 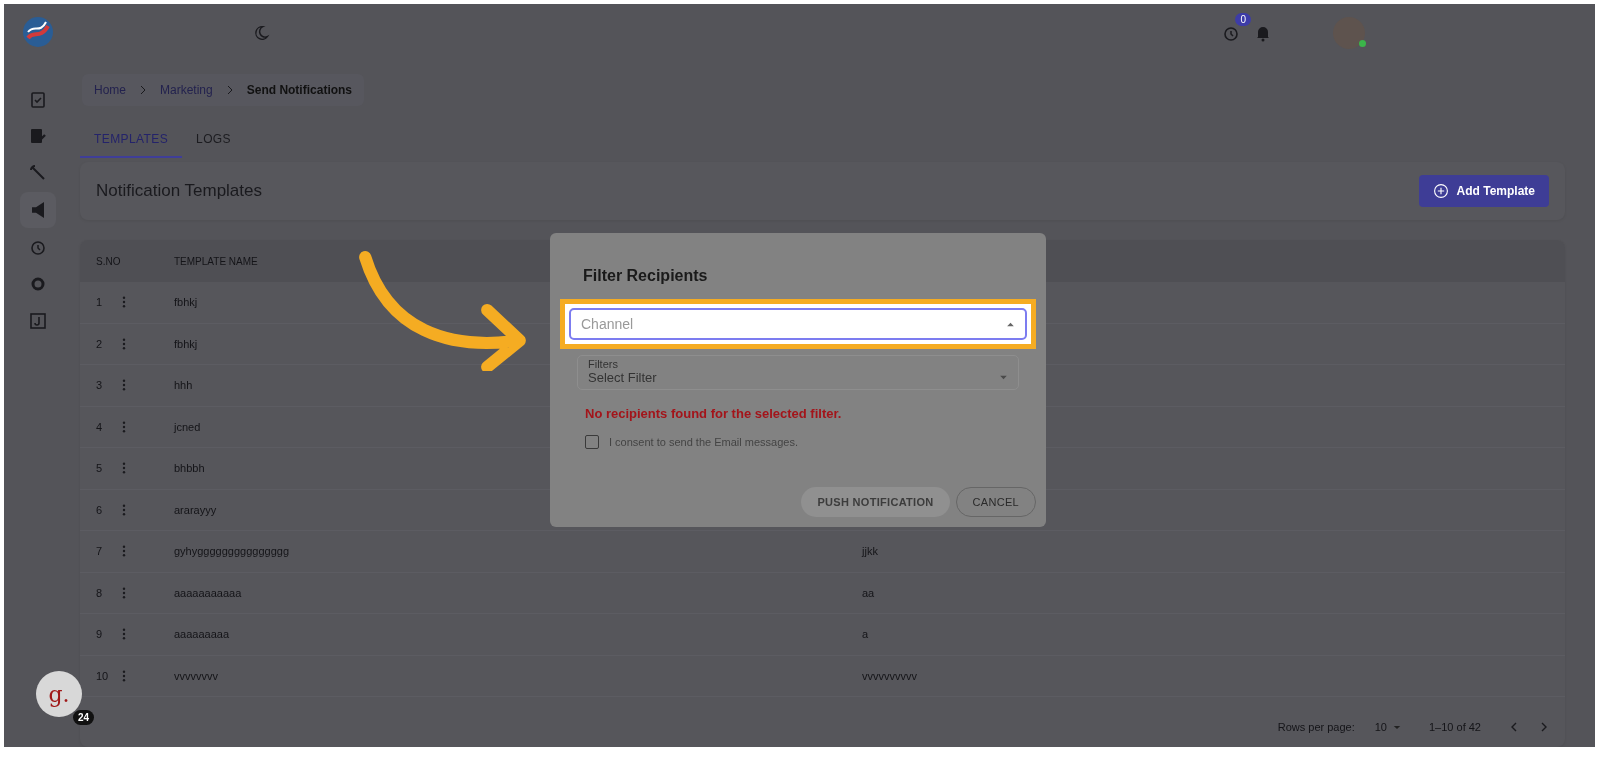 I want to click on logo-icon, so click(x=38, y=32).